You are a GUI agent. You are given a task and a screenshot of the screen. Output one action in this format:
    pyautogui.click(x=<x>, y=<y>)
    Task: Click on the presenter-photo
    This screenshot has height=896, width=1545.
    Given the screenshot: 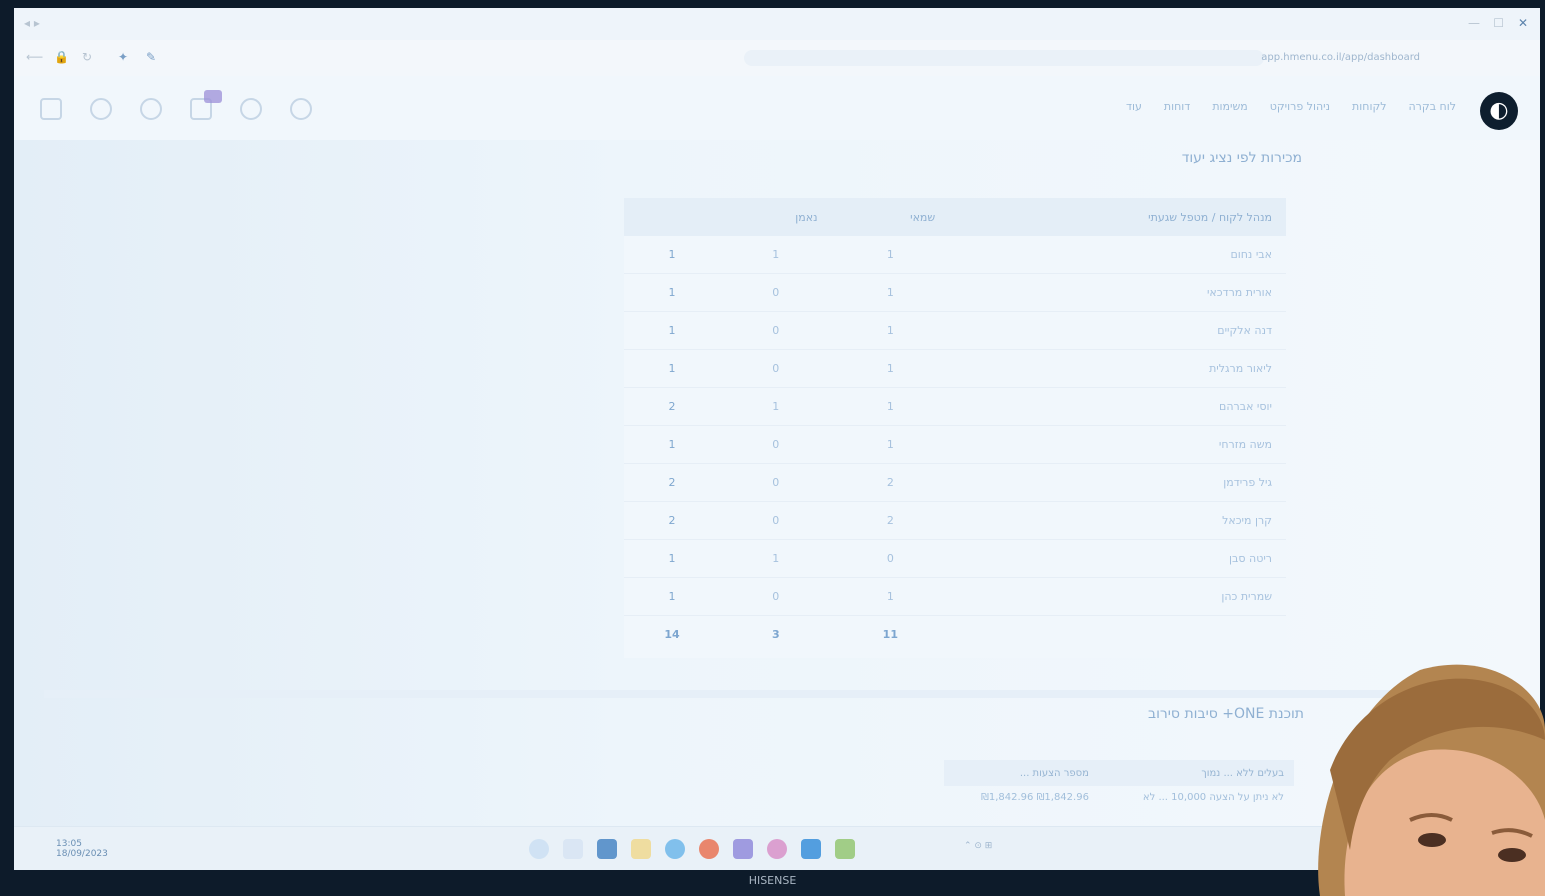 What is the action you would take?
    pyautogui.click(x=1431, y=780)
    